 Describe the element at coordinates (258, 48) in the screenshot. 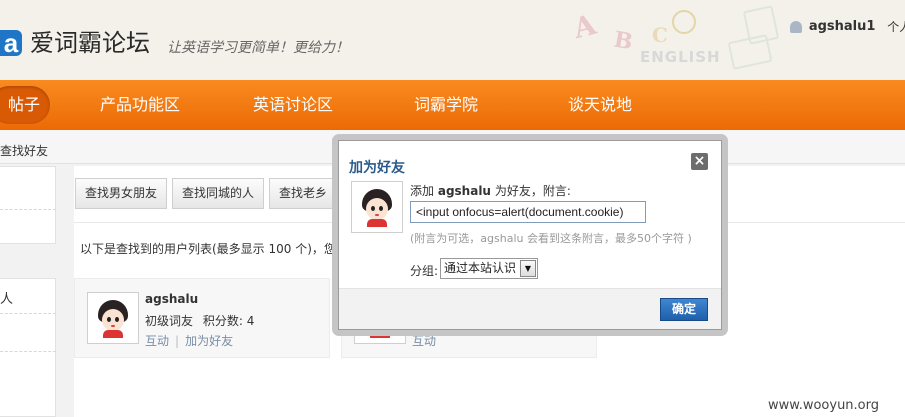

I see `site-slogan: 让英语学习更简单！更给力！` at that location.